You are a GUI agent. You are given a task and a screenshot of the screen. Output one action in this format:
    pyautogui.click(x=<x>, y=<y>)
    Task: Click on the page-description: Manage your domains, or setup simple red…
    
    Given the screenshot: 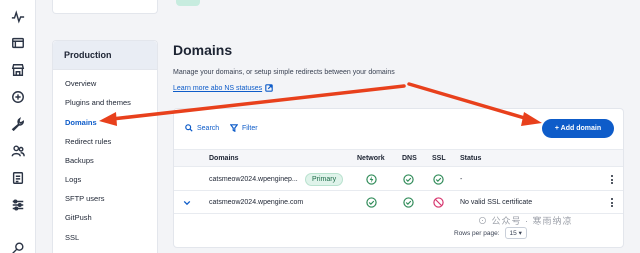 What is the action you would take?
    pyautogui.click(x=284, y=72)
    